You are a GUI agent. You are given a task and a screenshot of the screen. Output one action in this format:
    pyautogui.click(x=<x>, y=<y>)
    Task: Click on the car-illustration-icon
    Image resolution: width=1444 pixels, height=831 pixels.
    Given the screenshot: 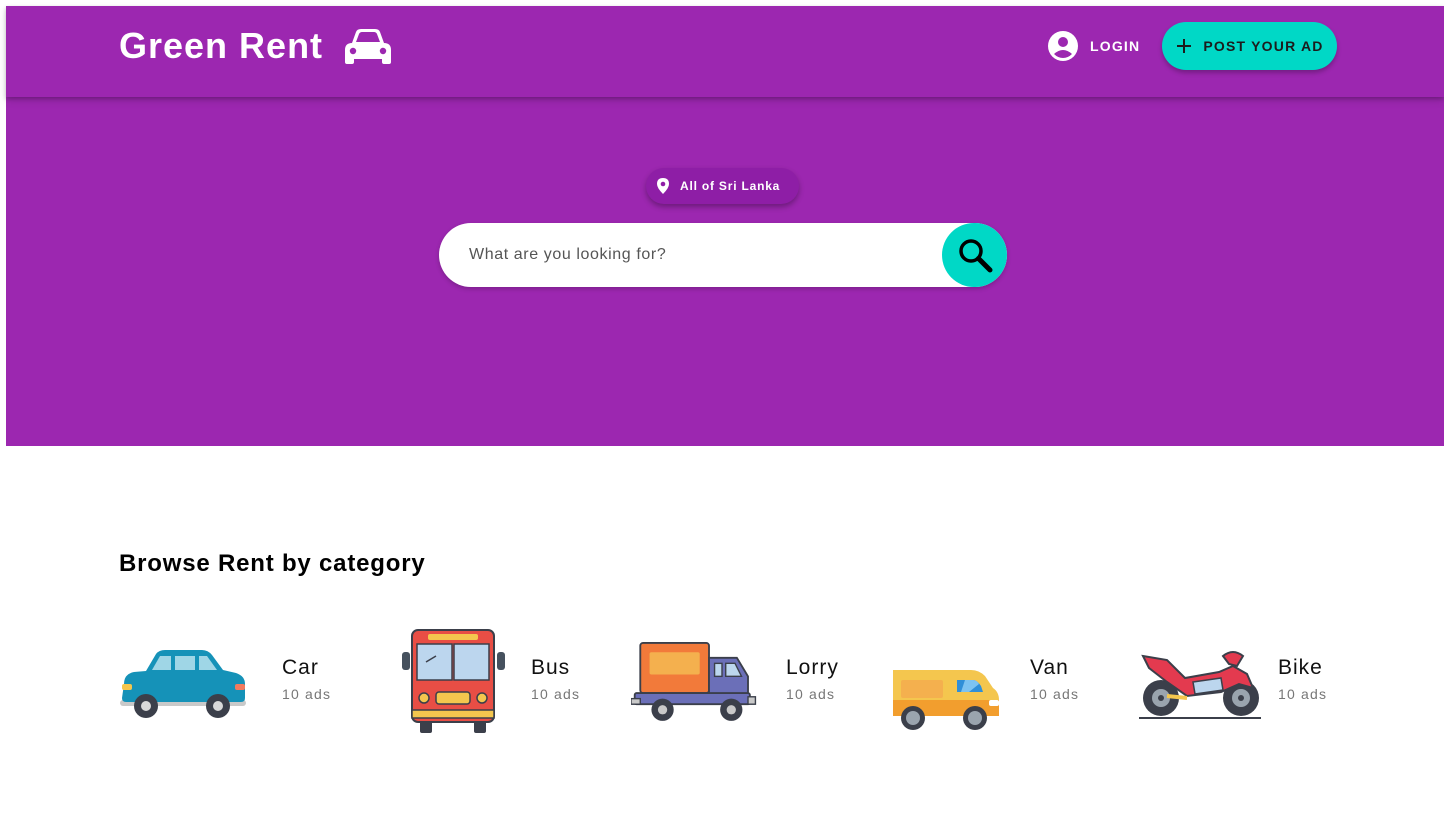 What is the action you would take?
    pyautogui.click(x=183, y=684)
    